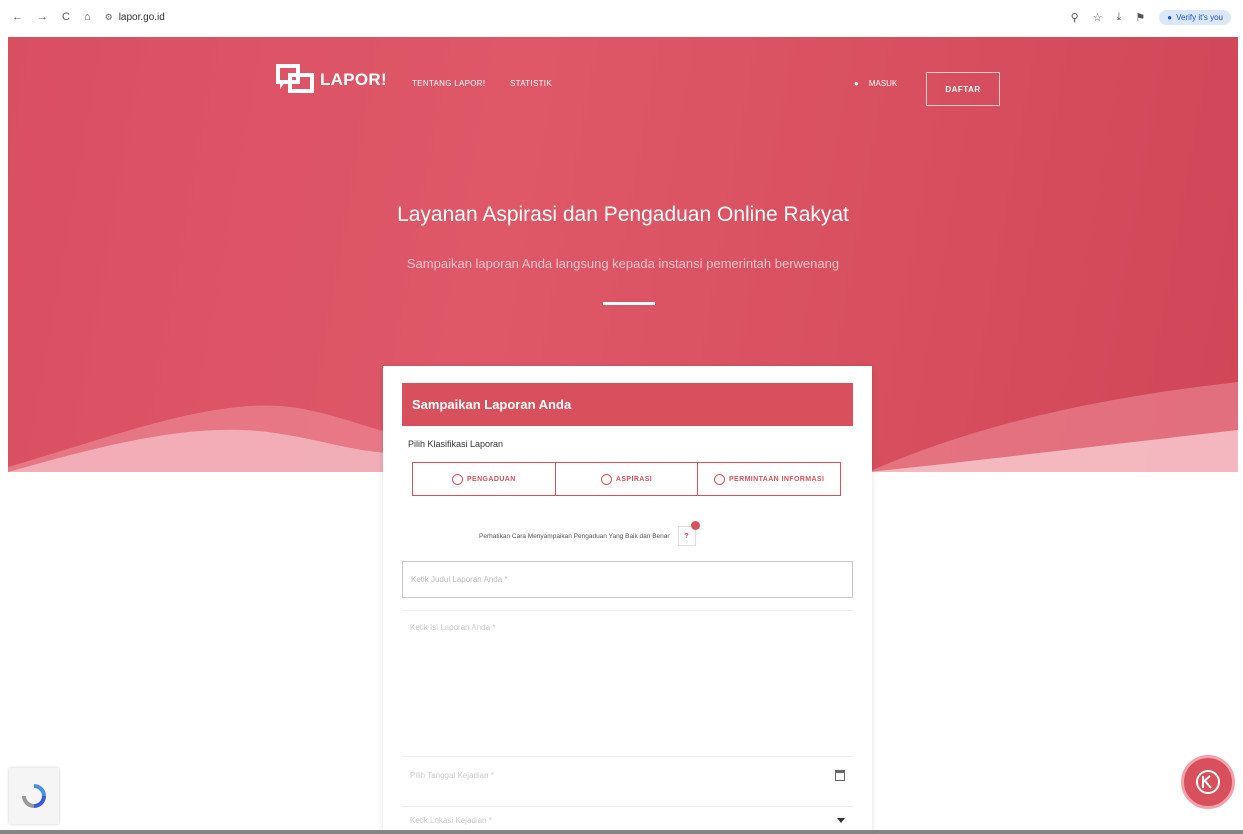 Image resolution: width=1243 pixels, height=834 pixels. What do you see at coordinates (840, 775) in the screenshot?
I see `calendar-icon` at bounding box center [840, 775].